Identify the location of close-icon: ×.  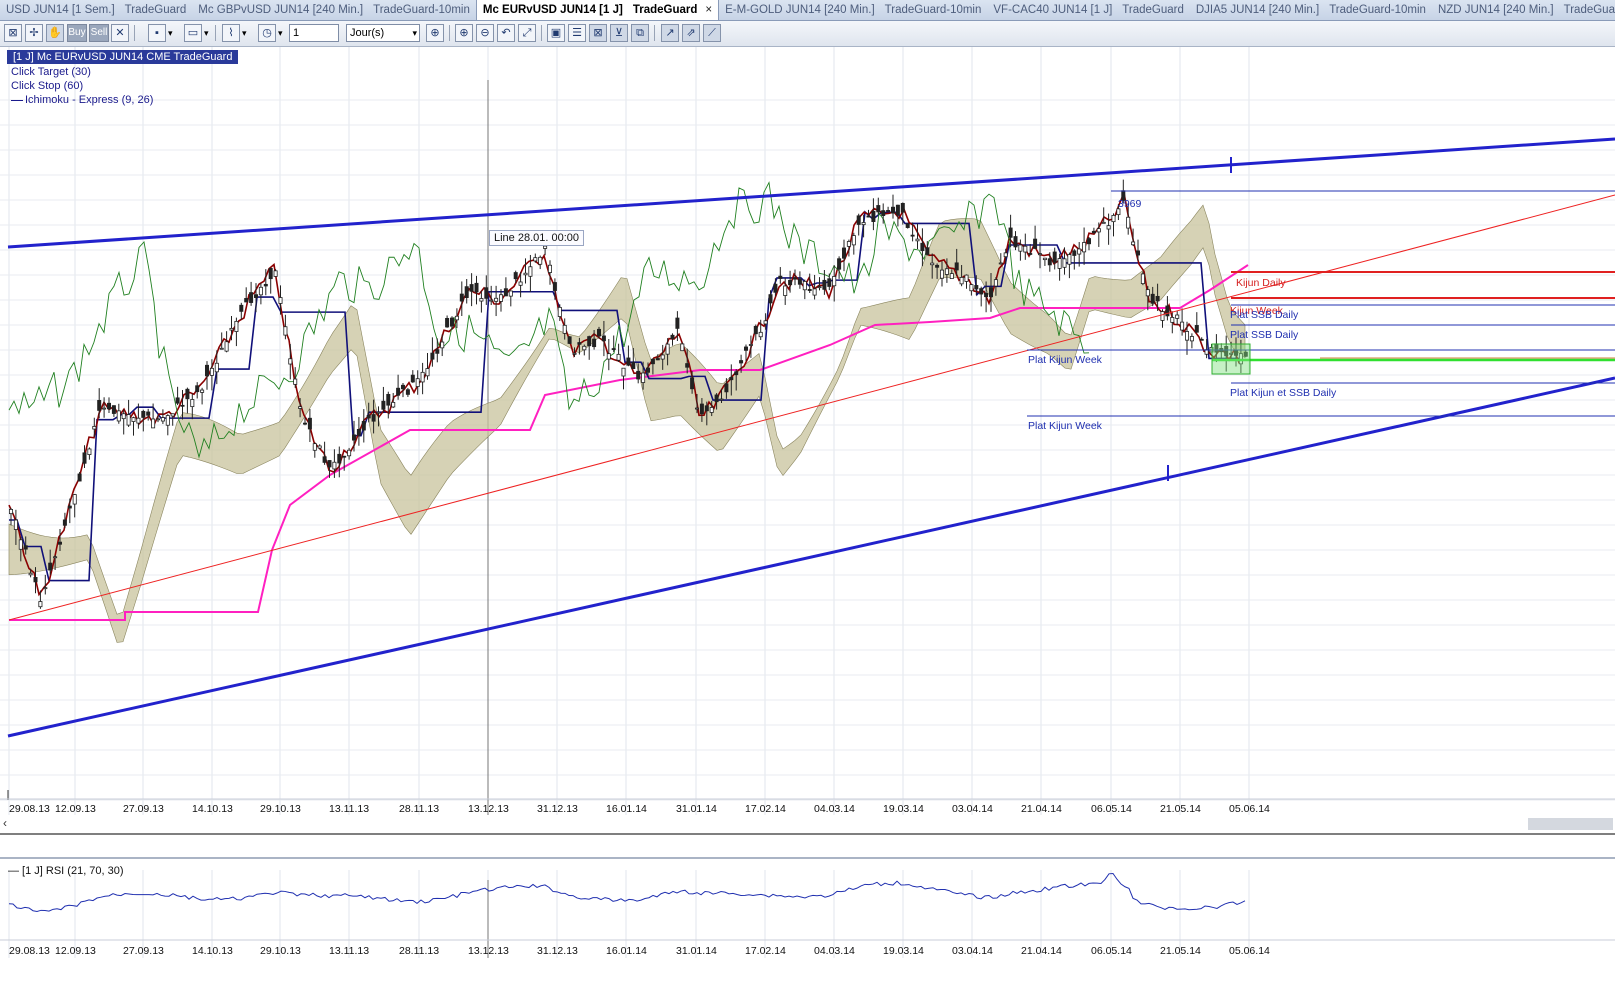
(708, 10).